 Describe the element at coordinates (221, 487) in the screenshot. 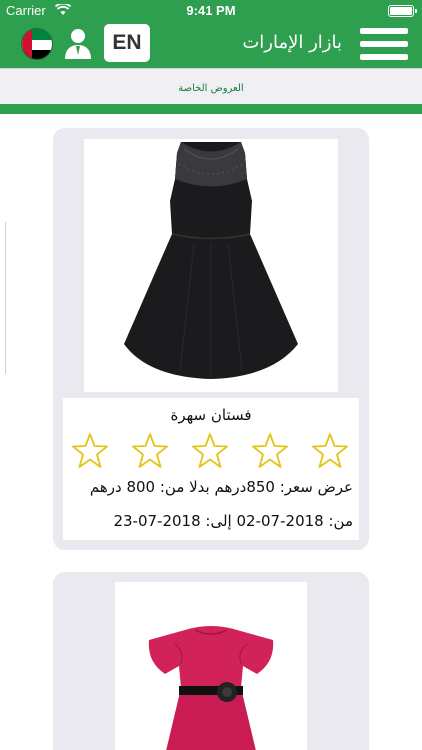

I see `offer-price: عرض سعر: 850درهم بدلا من: 800 درهم` at that location.